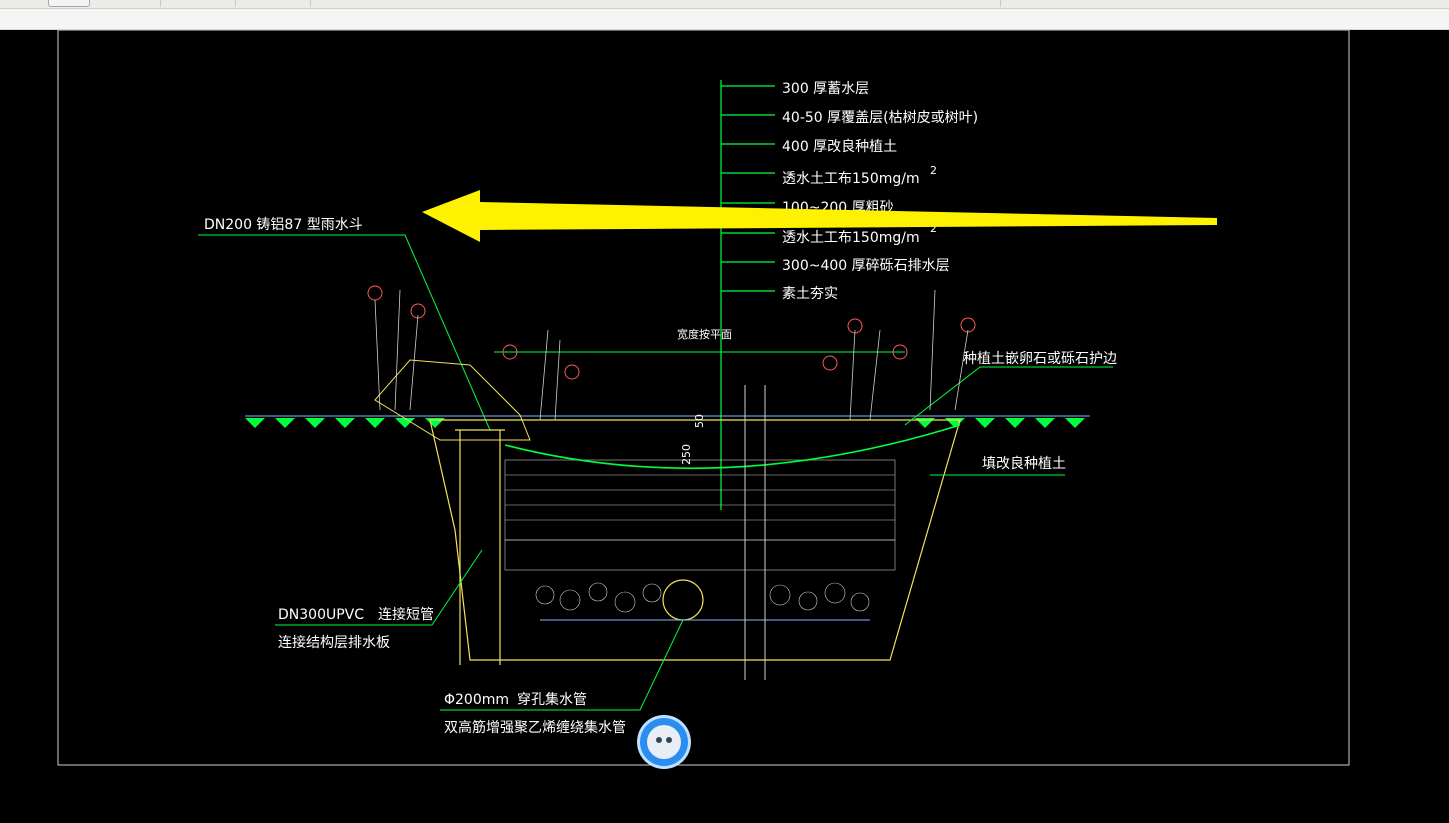 This screenshot has height=823, width=1449. What do you see at coordinates (880, 118) in the screenshot?
I see `layer-callout: 40-50 厚覆盖层(枯树皮或树叶)` at bounding box center [880, 118].